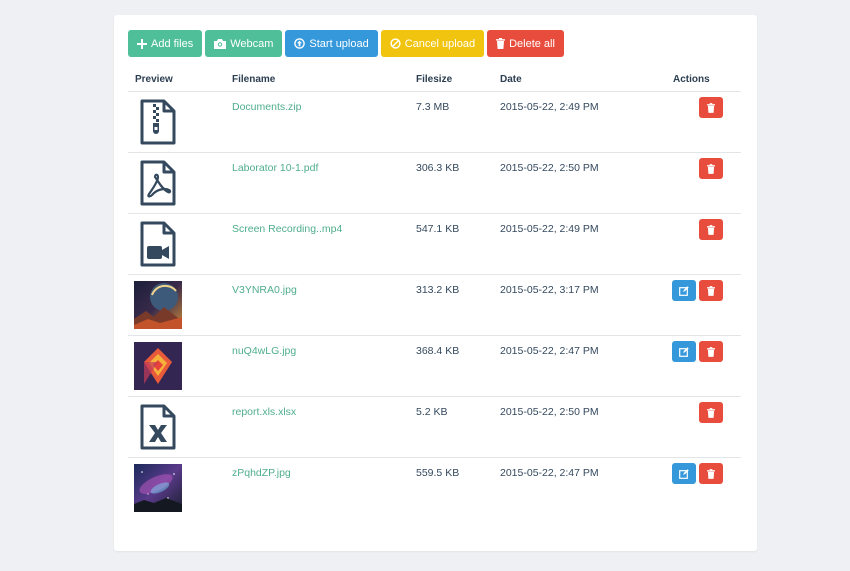 The height and width of the screenshot is (571, 850). I want to click on camera-icon, so click(220, 43).